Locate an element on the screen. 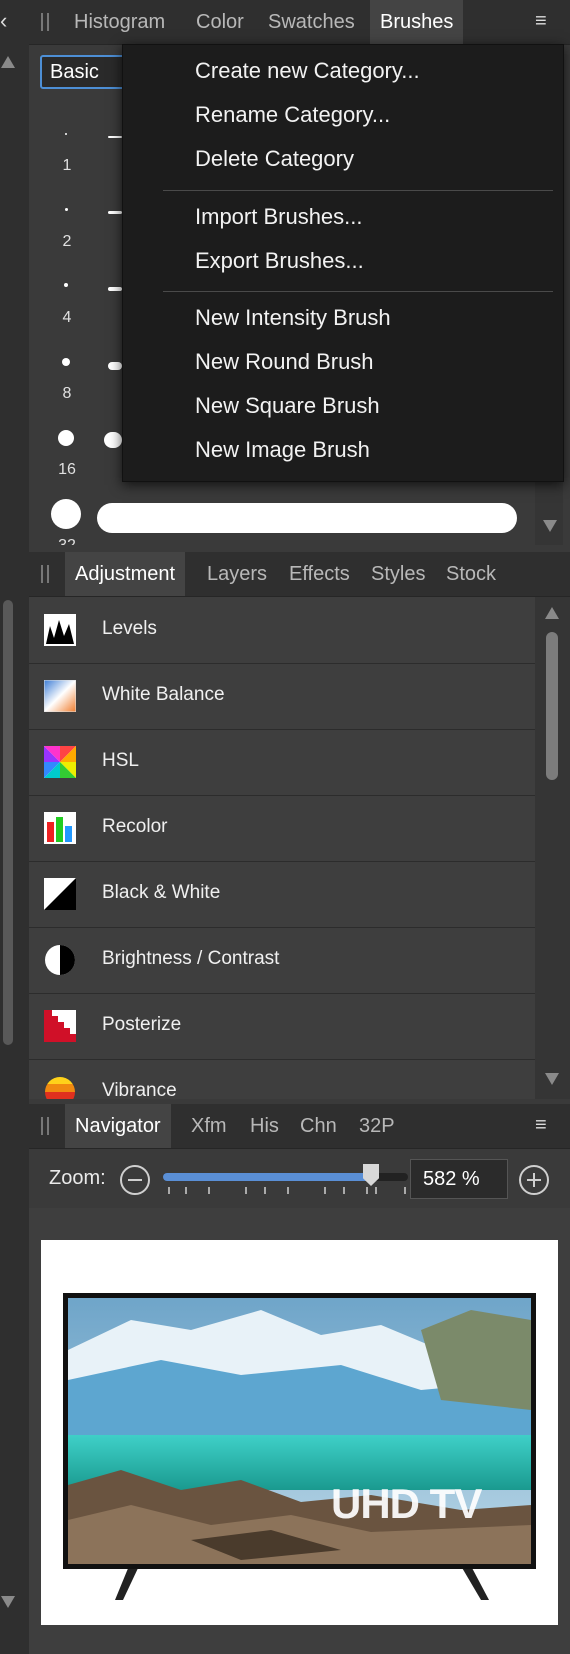  brush-size-label: 16 is located at coordinates (67, 469).